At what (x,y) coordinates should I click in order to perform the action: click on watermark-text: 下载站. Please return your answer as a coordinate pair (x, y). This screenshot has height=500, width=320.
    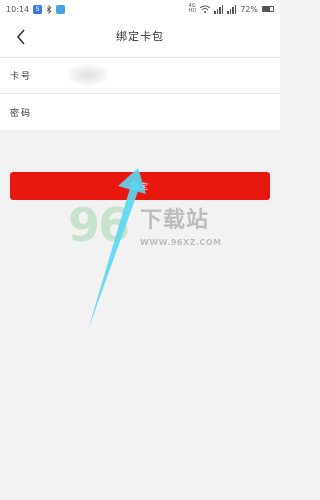
    Looking at the image, I should click on (175, 220).